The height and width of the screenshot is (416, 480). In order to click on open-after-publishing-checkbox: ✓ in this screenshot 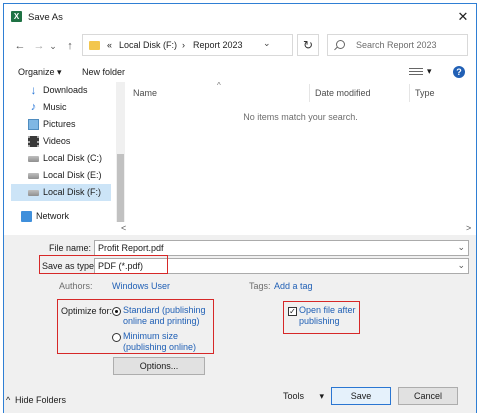, I will do `click(292, 311)`.